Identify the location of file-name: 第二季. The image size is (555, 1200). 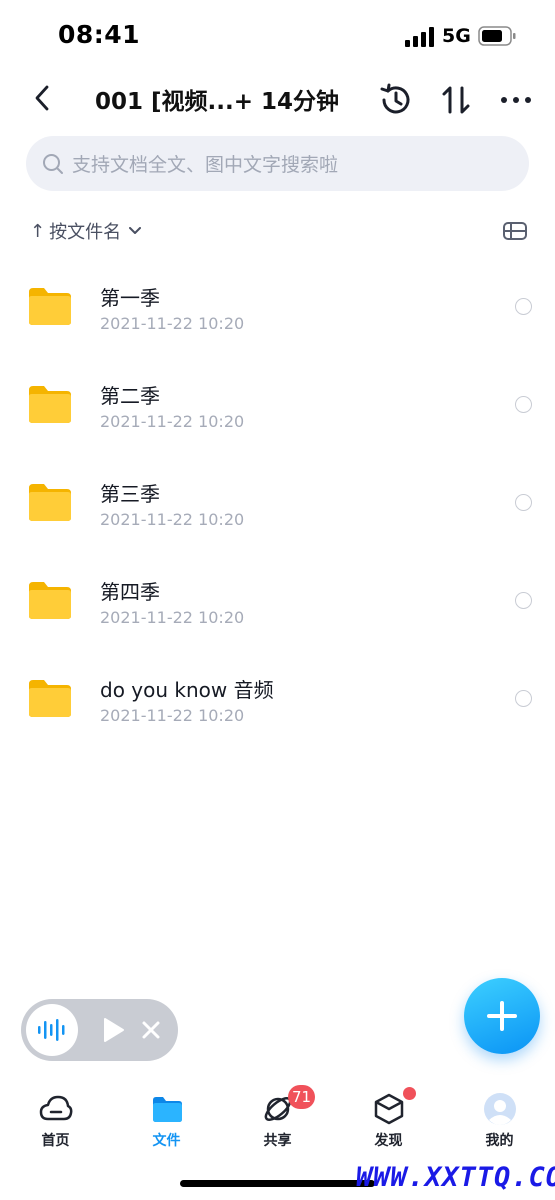
(130, 396).